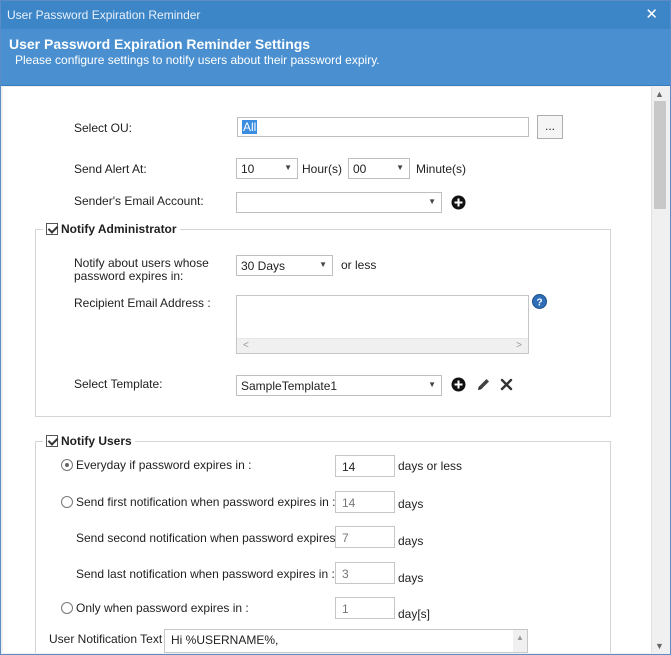 This screenshot has height=655, width=671. What do you see at coordinates (365, 502) in the screenshot?
I see `first-notification-input: 14` at bounding box center [365, 502].